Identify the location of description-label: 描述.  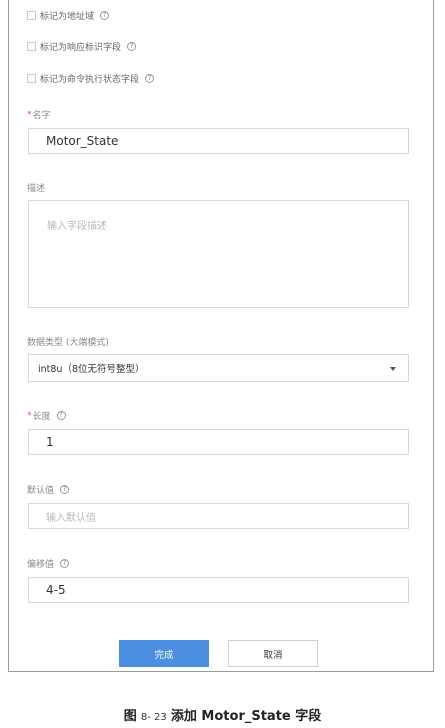
(36, 187).